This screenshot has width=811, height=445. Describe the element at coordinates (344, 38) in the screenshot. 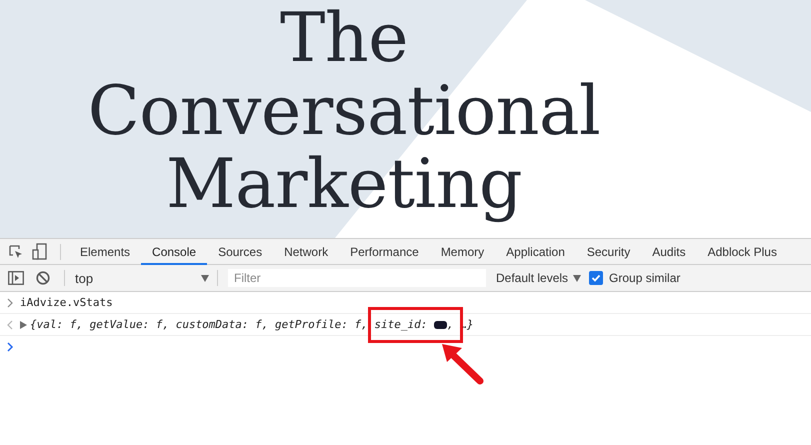

I see `page-heading: The` at that location.